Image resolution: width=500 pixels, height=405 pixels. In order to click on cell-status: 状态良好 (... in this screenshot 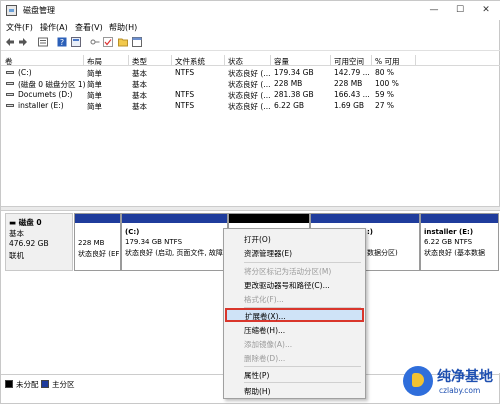, I will do `click(249, 106)`.